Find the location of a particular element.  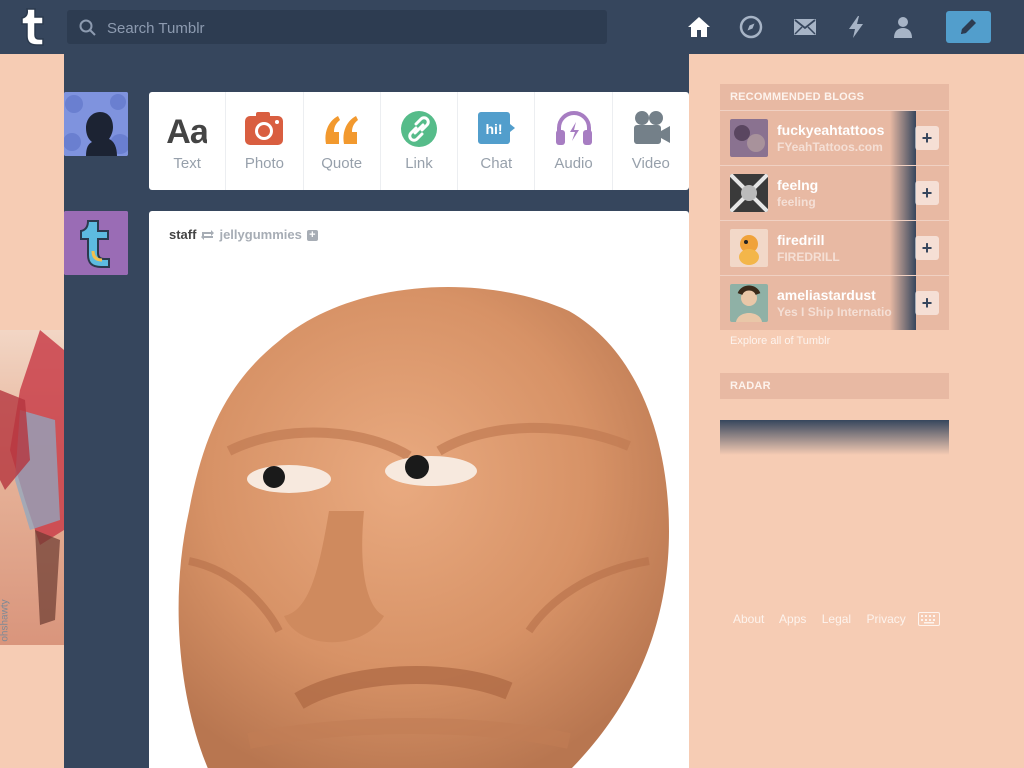

svg-text: Aa is located at coordinates (187, 130).